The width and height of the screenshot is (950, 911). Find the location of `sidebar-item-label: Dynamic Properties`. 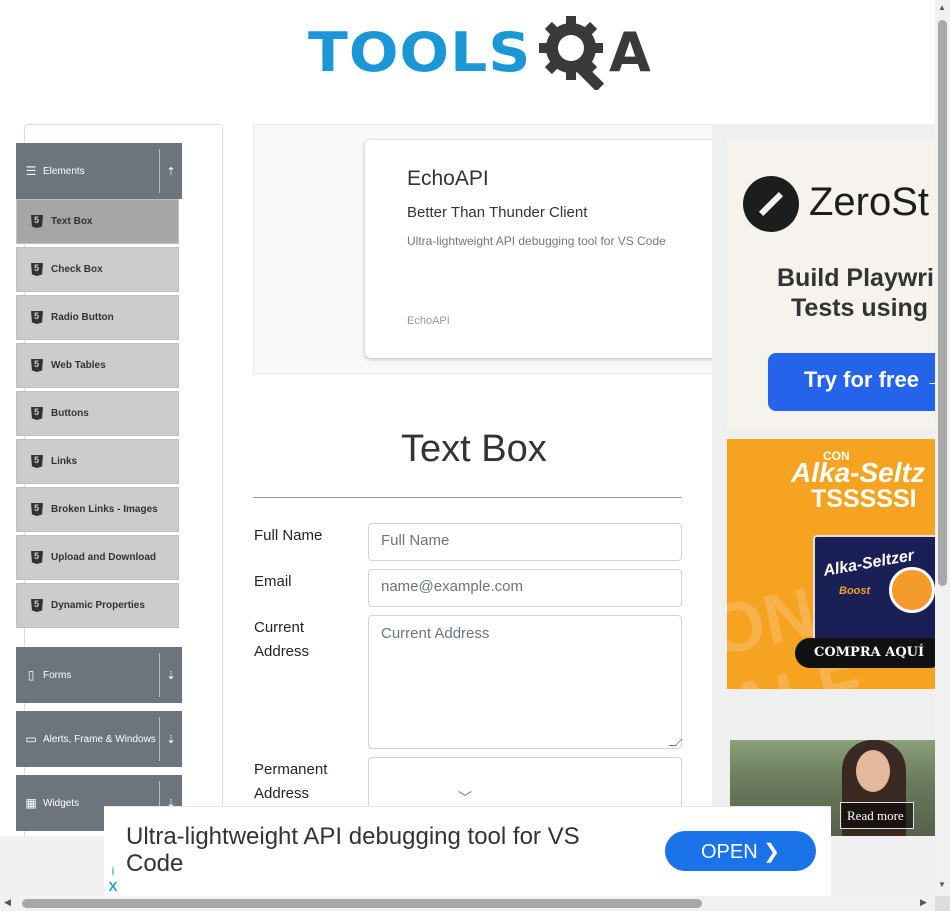

sidebar-item-label: Dynamic Properties is located at coordinates (98, 605).